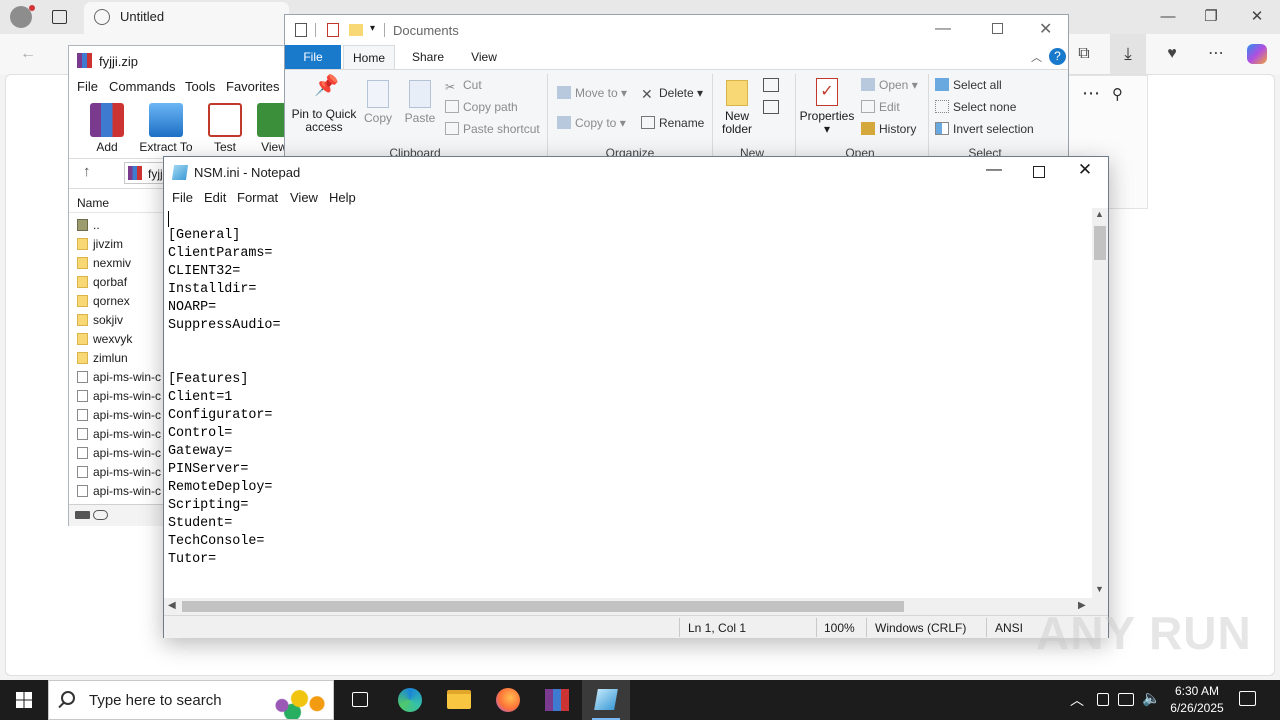 This screenshot has width=1280, height=720. I want to click on properties-quick-icon, so click(301, 30).